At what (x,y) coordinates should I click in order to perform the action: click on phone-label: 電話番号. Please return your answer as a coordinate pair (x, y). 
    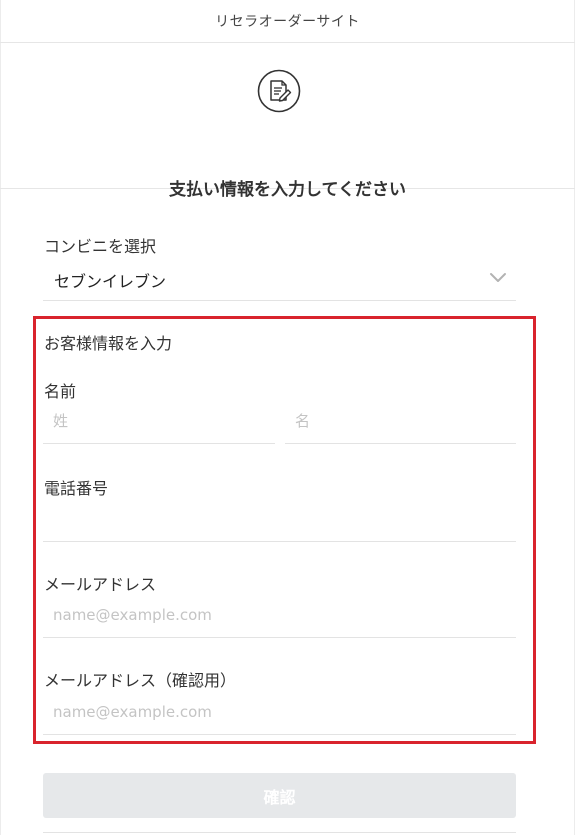
    Looking at the image, I should click on (76, 488).